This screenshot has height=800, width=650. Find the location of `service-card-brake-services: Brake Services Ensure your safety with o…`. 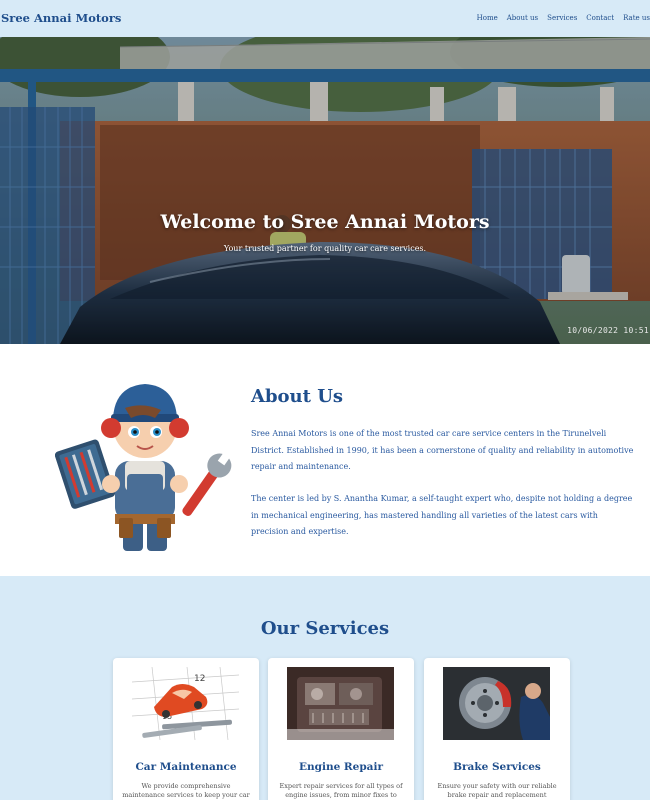

service-card-brake-services: Brake Services Ensure your safety with o… is located at coordinates (497, 729).